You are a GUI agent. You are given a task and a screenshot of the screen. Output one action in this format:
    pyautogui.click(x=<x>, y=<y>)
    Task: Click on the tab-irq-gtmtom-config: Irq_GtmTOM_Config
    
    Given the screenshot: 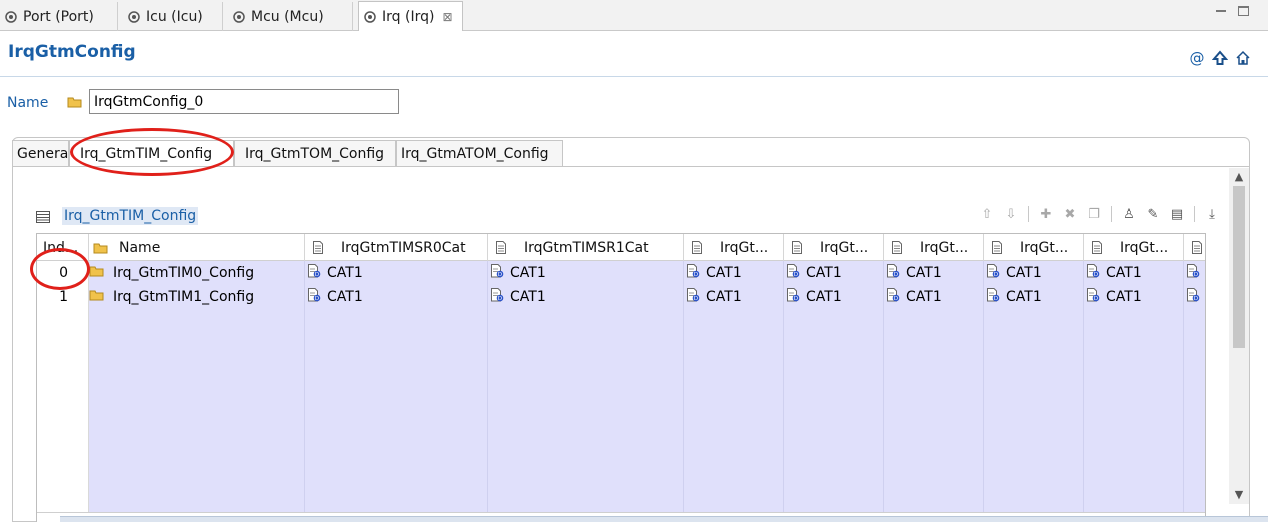 What is the action you would take?
    pyautogui.click(x=315, y=153)
    